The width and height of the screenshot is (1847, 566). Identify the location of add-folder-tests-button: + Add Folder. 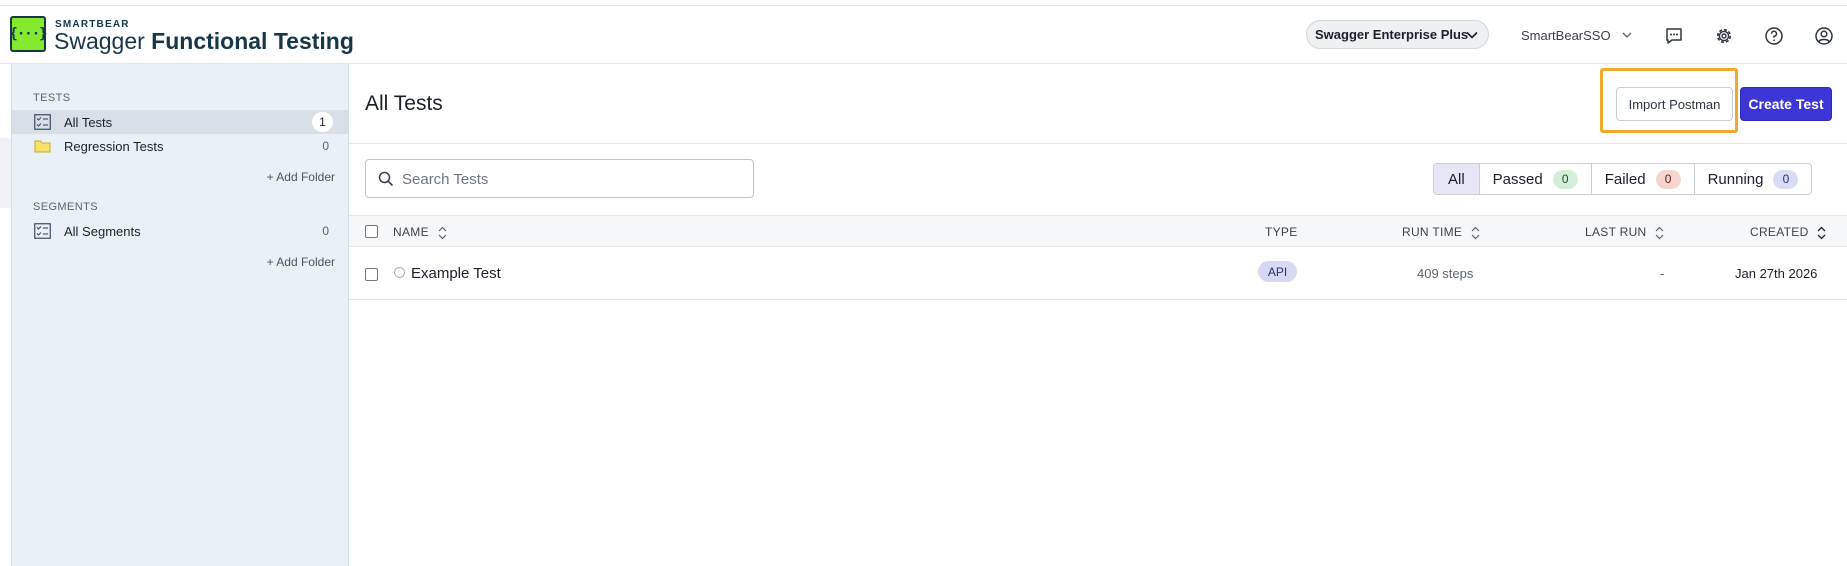
(301, 177).